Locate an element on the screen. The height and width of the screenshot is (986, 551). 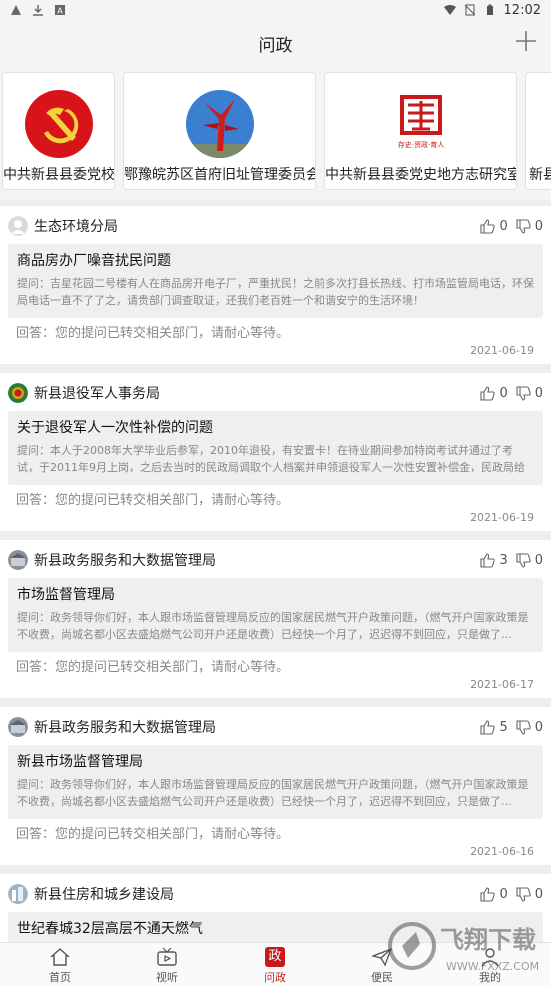
svg-text: A is located at coordinates (60, 11).